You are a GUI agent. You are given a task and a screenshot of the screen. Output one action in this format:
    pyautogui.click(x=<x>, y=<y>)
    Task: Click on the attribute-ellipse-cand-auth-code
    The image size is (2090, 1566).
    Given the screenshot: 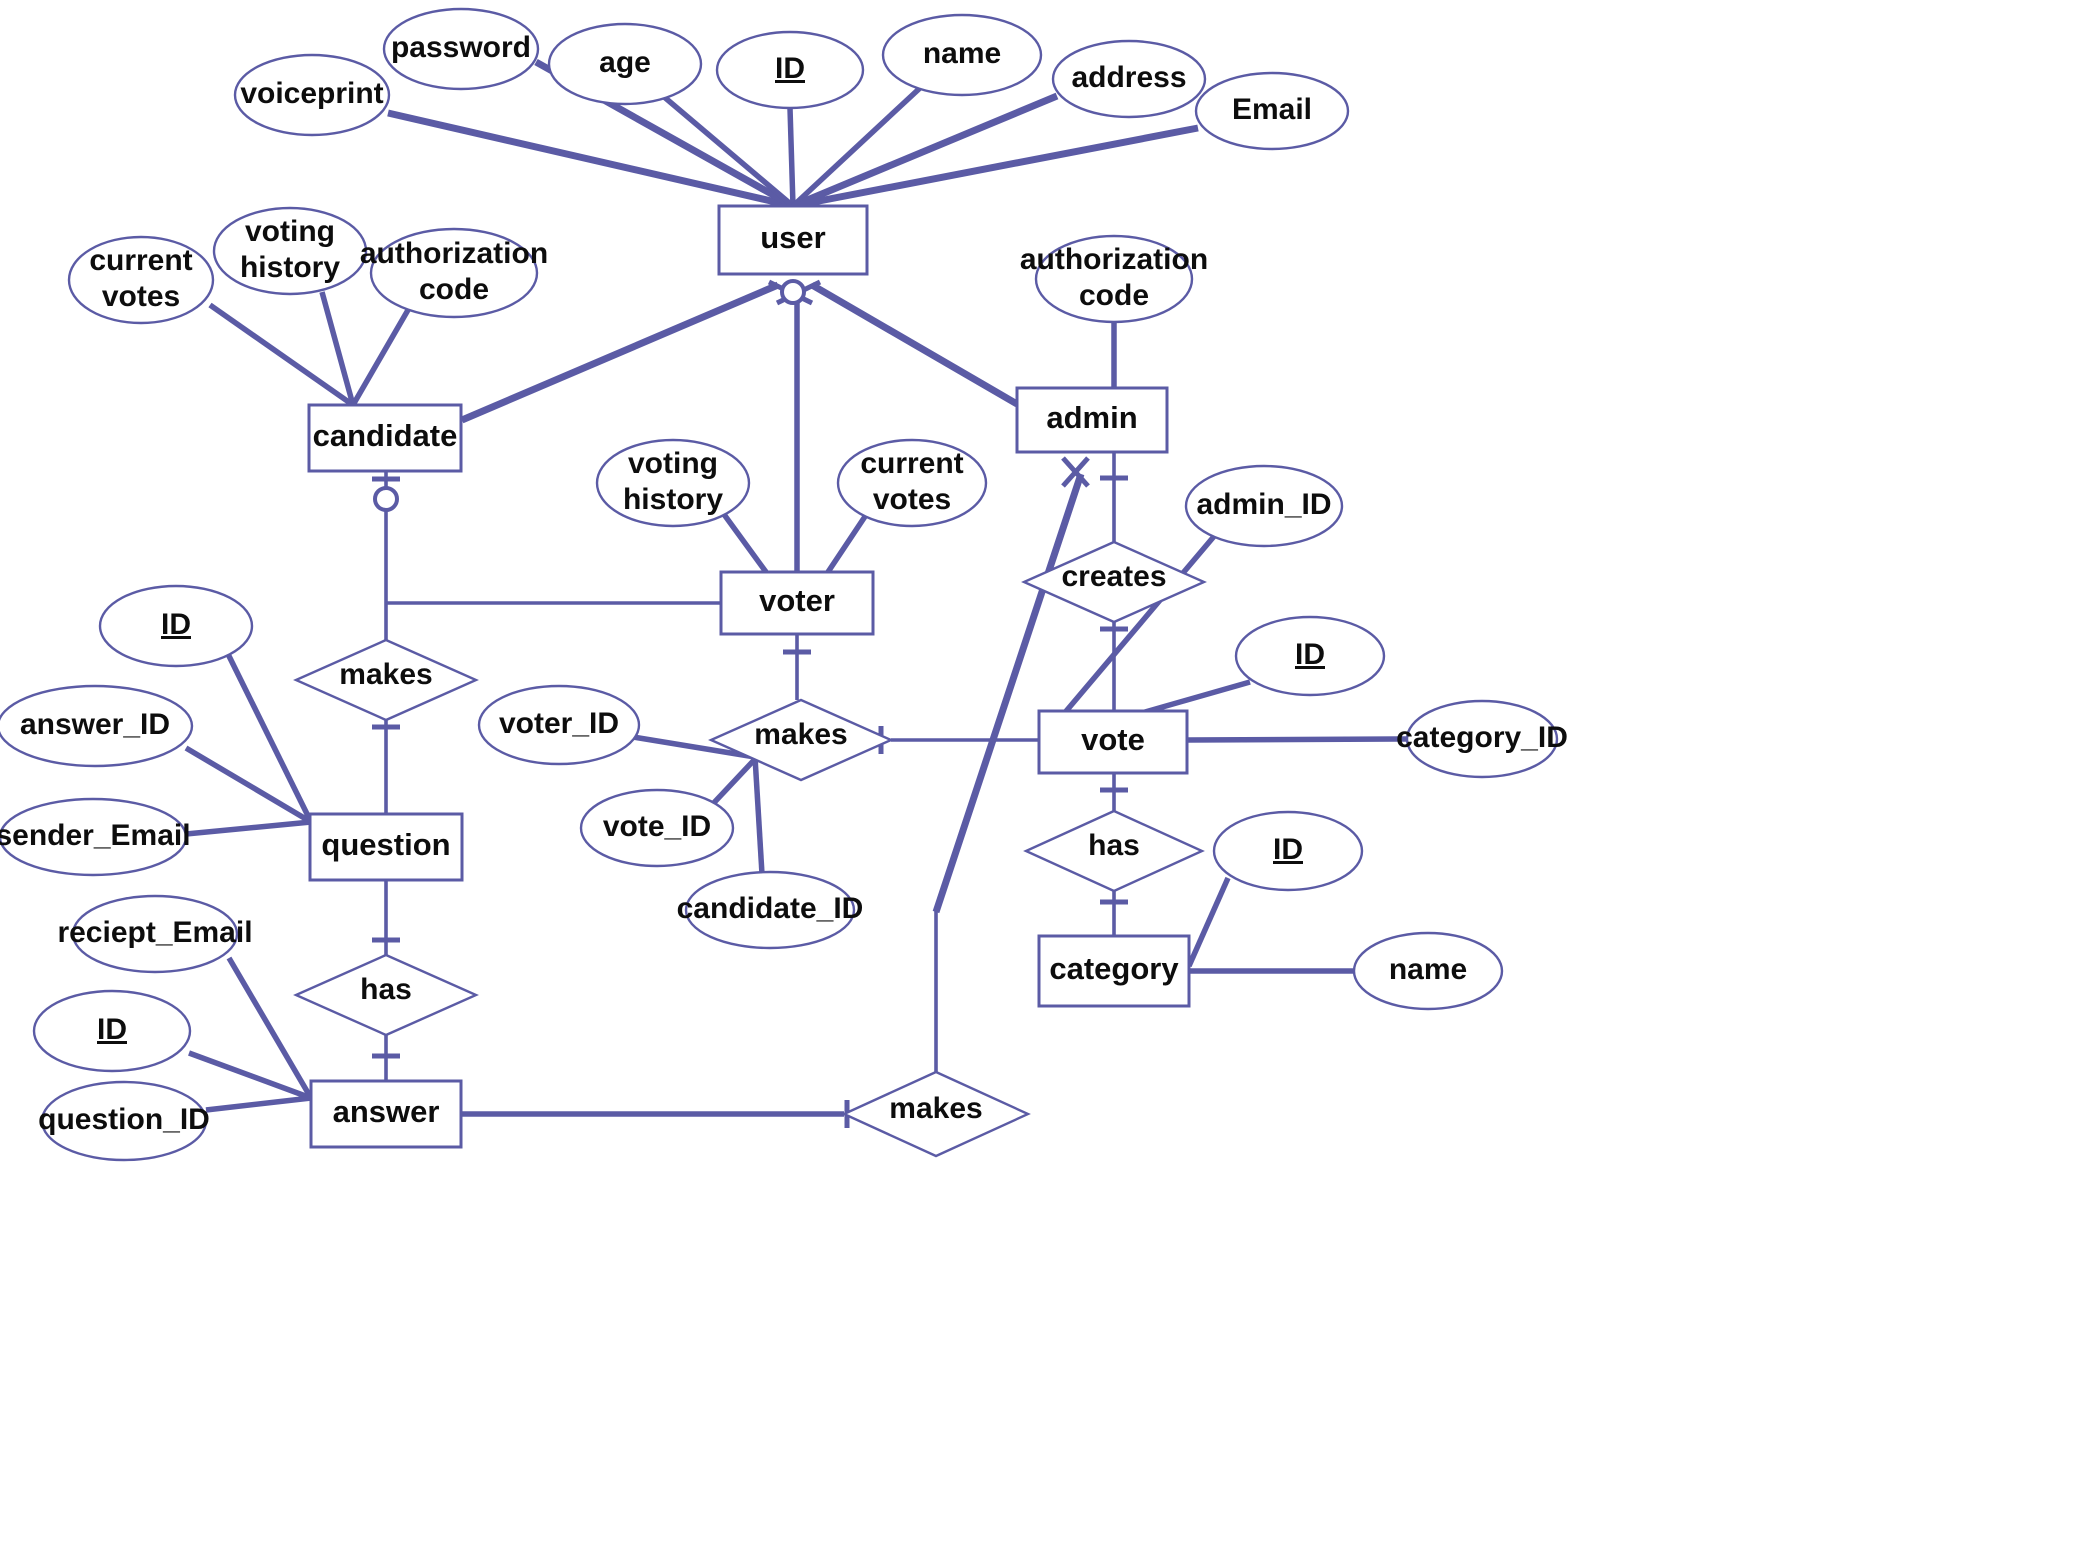 What is the action you would take?
    pyautogui.click(x=454, y=273)
    